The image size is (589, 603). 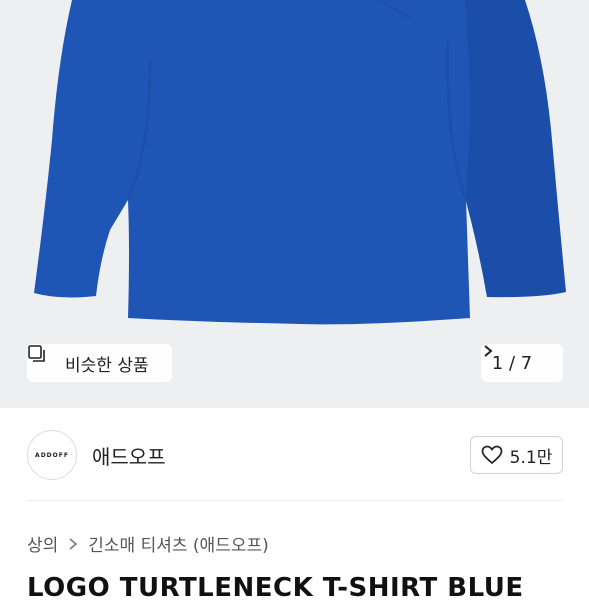 What do you see at coordinates (129, 455) in the screenshot?
I see `shop-name: 애드오프` at bounding box center [129, 455].